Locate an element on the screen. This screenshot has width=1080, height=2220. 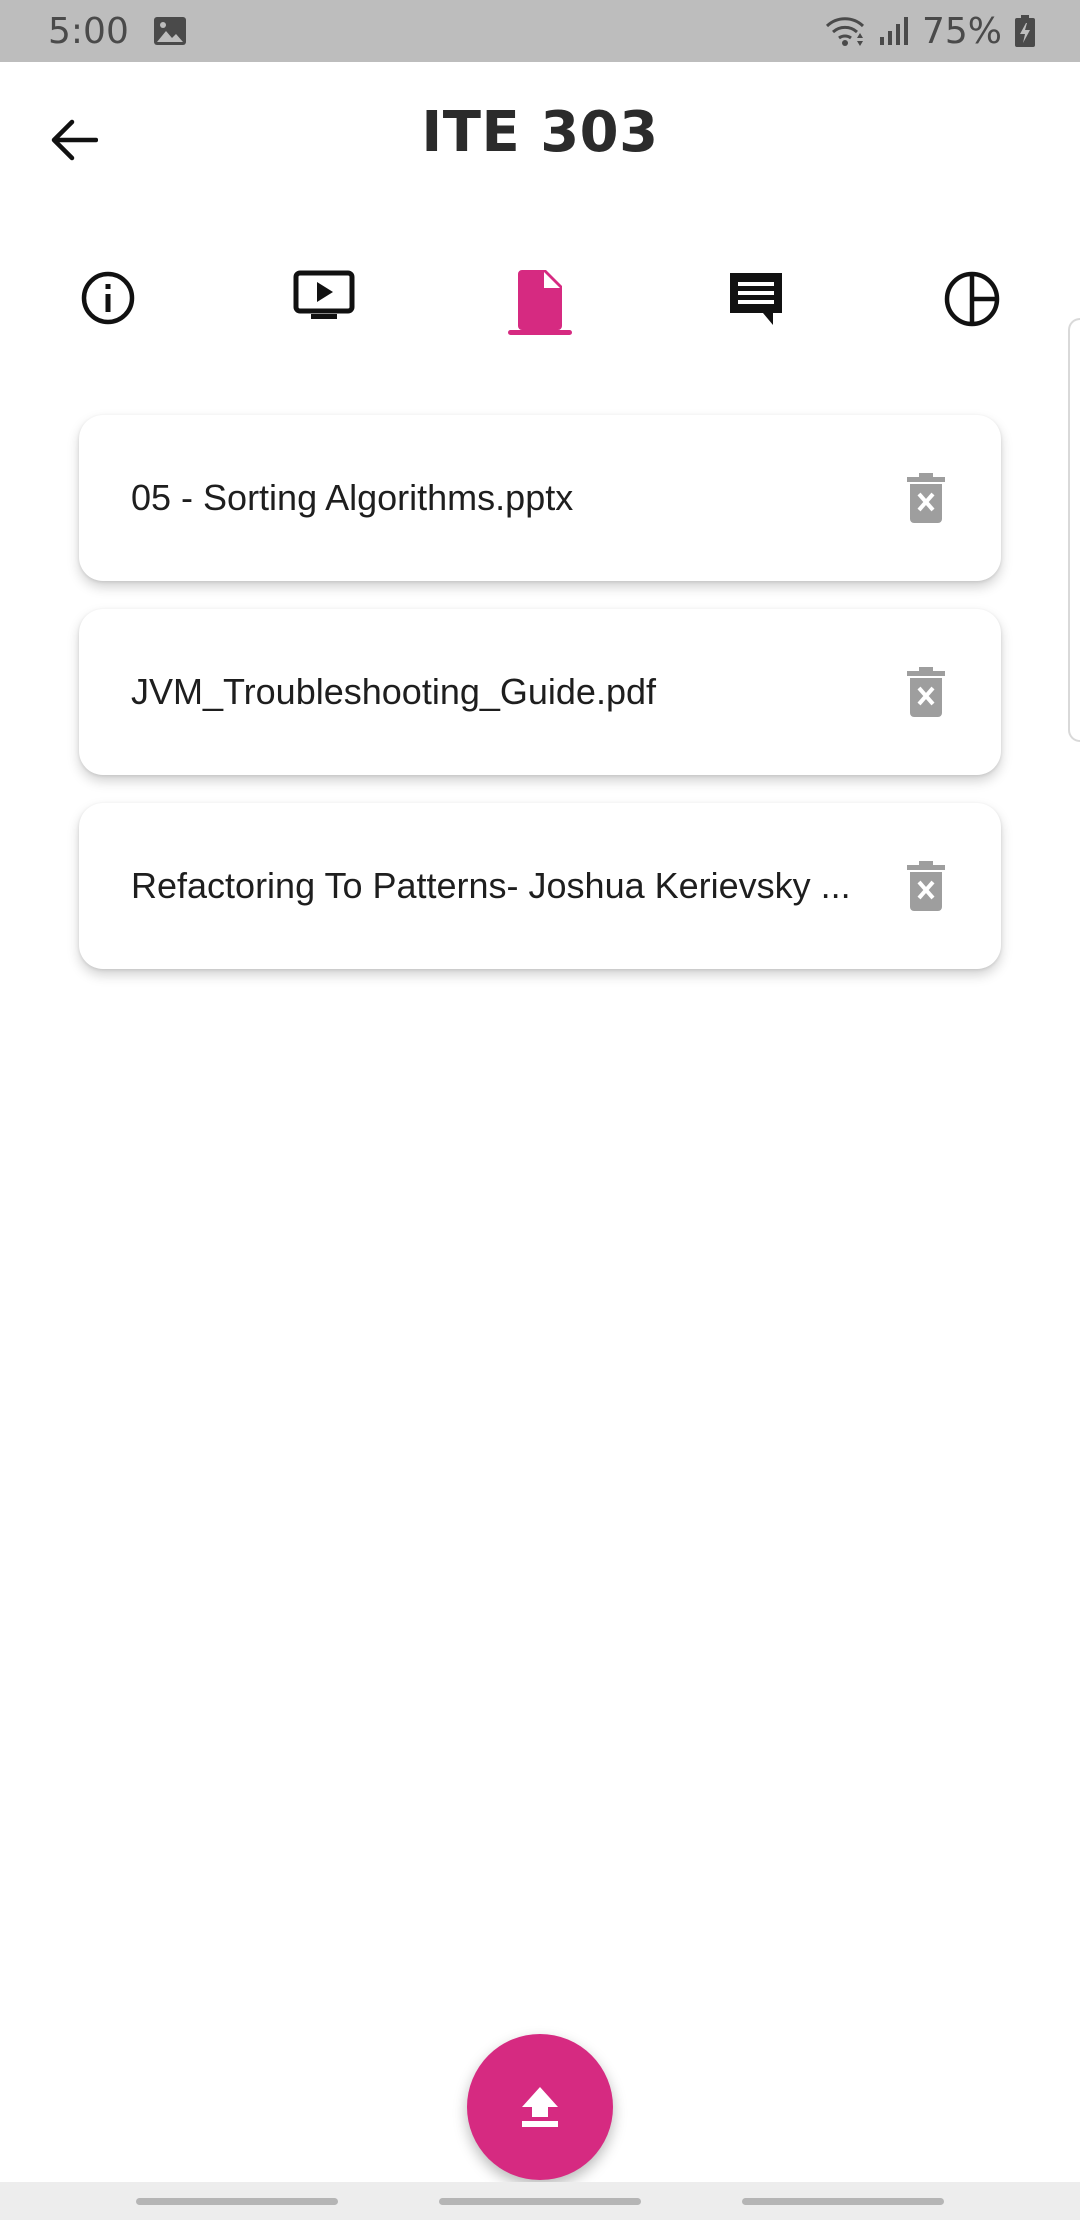
tab-chat is located at coordinates (756, 300).